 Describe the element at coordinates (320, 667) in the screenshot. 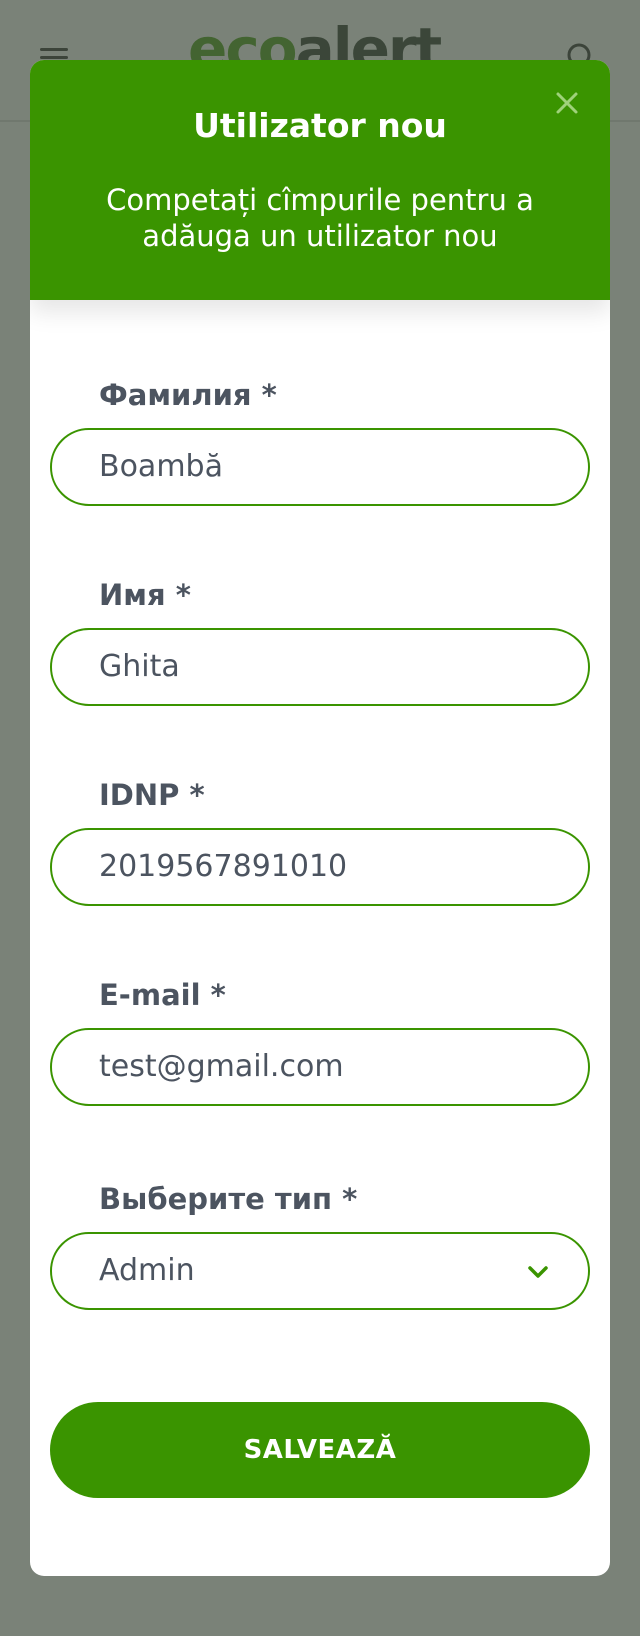

I see `first-name-input: Ghita` at that location.